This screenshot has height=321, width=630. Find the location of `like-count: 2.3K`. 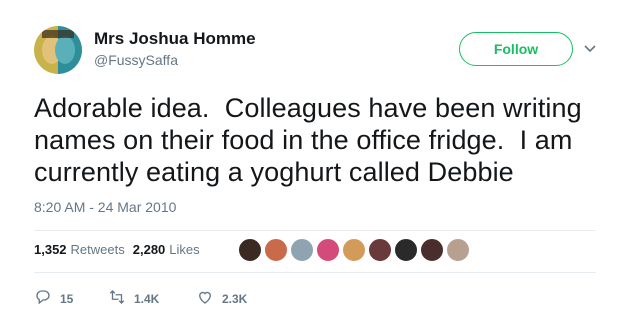

like-count: 2.3K is located at coordinates (235, 298).